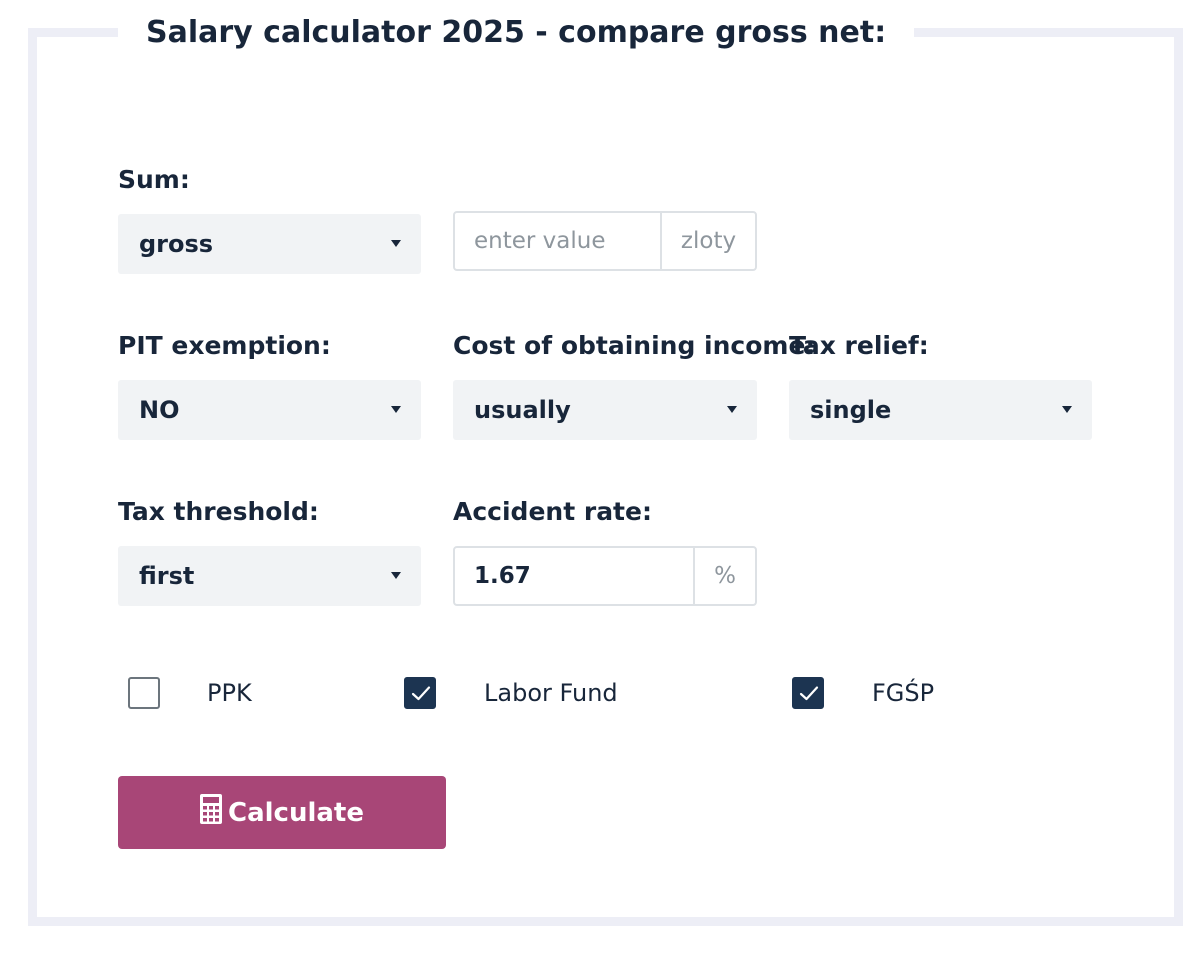 The width and height of the screenshot is (1200, 953). Describe the element at coordinates (144, 693) in the screenshot. I see `ppk-checkbox` at that location.